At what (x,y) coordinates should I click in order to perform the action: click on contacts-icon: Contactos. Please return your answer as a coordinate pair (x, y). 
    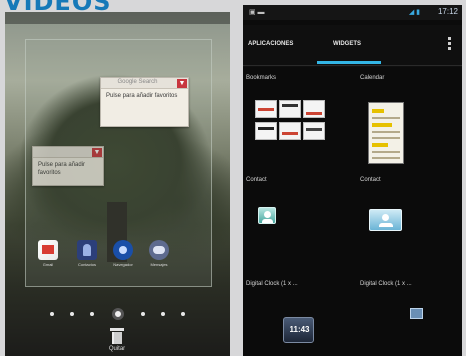
    Looking at the image, I should click on (87, 253).